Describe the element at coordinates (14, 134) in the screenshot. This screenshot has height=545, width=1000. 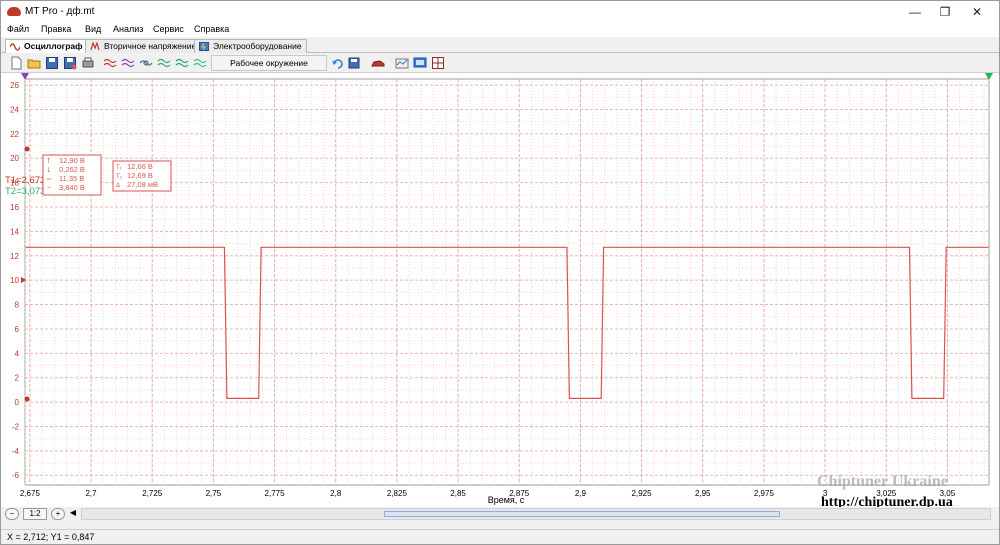
I see `y-tick-label: 22` at that location.